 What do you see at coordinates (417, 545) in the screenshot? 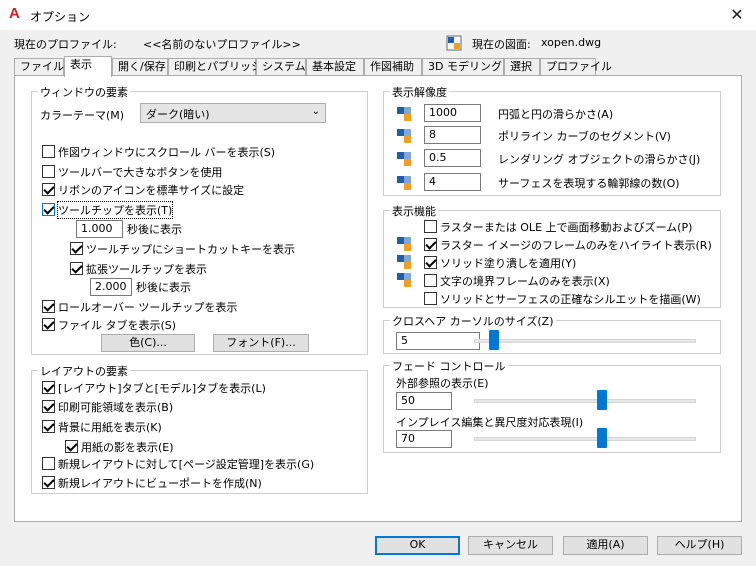
I see `ok-button: OK` at bounding box center [417, 545].